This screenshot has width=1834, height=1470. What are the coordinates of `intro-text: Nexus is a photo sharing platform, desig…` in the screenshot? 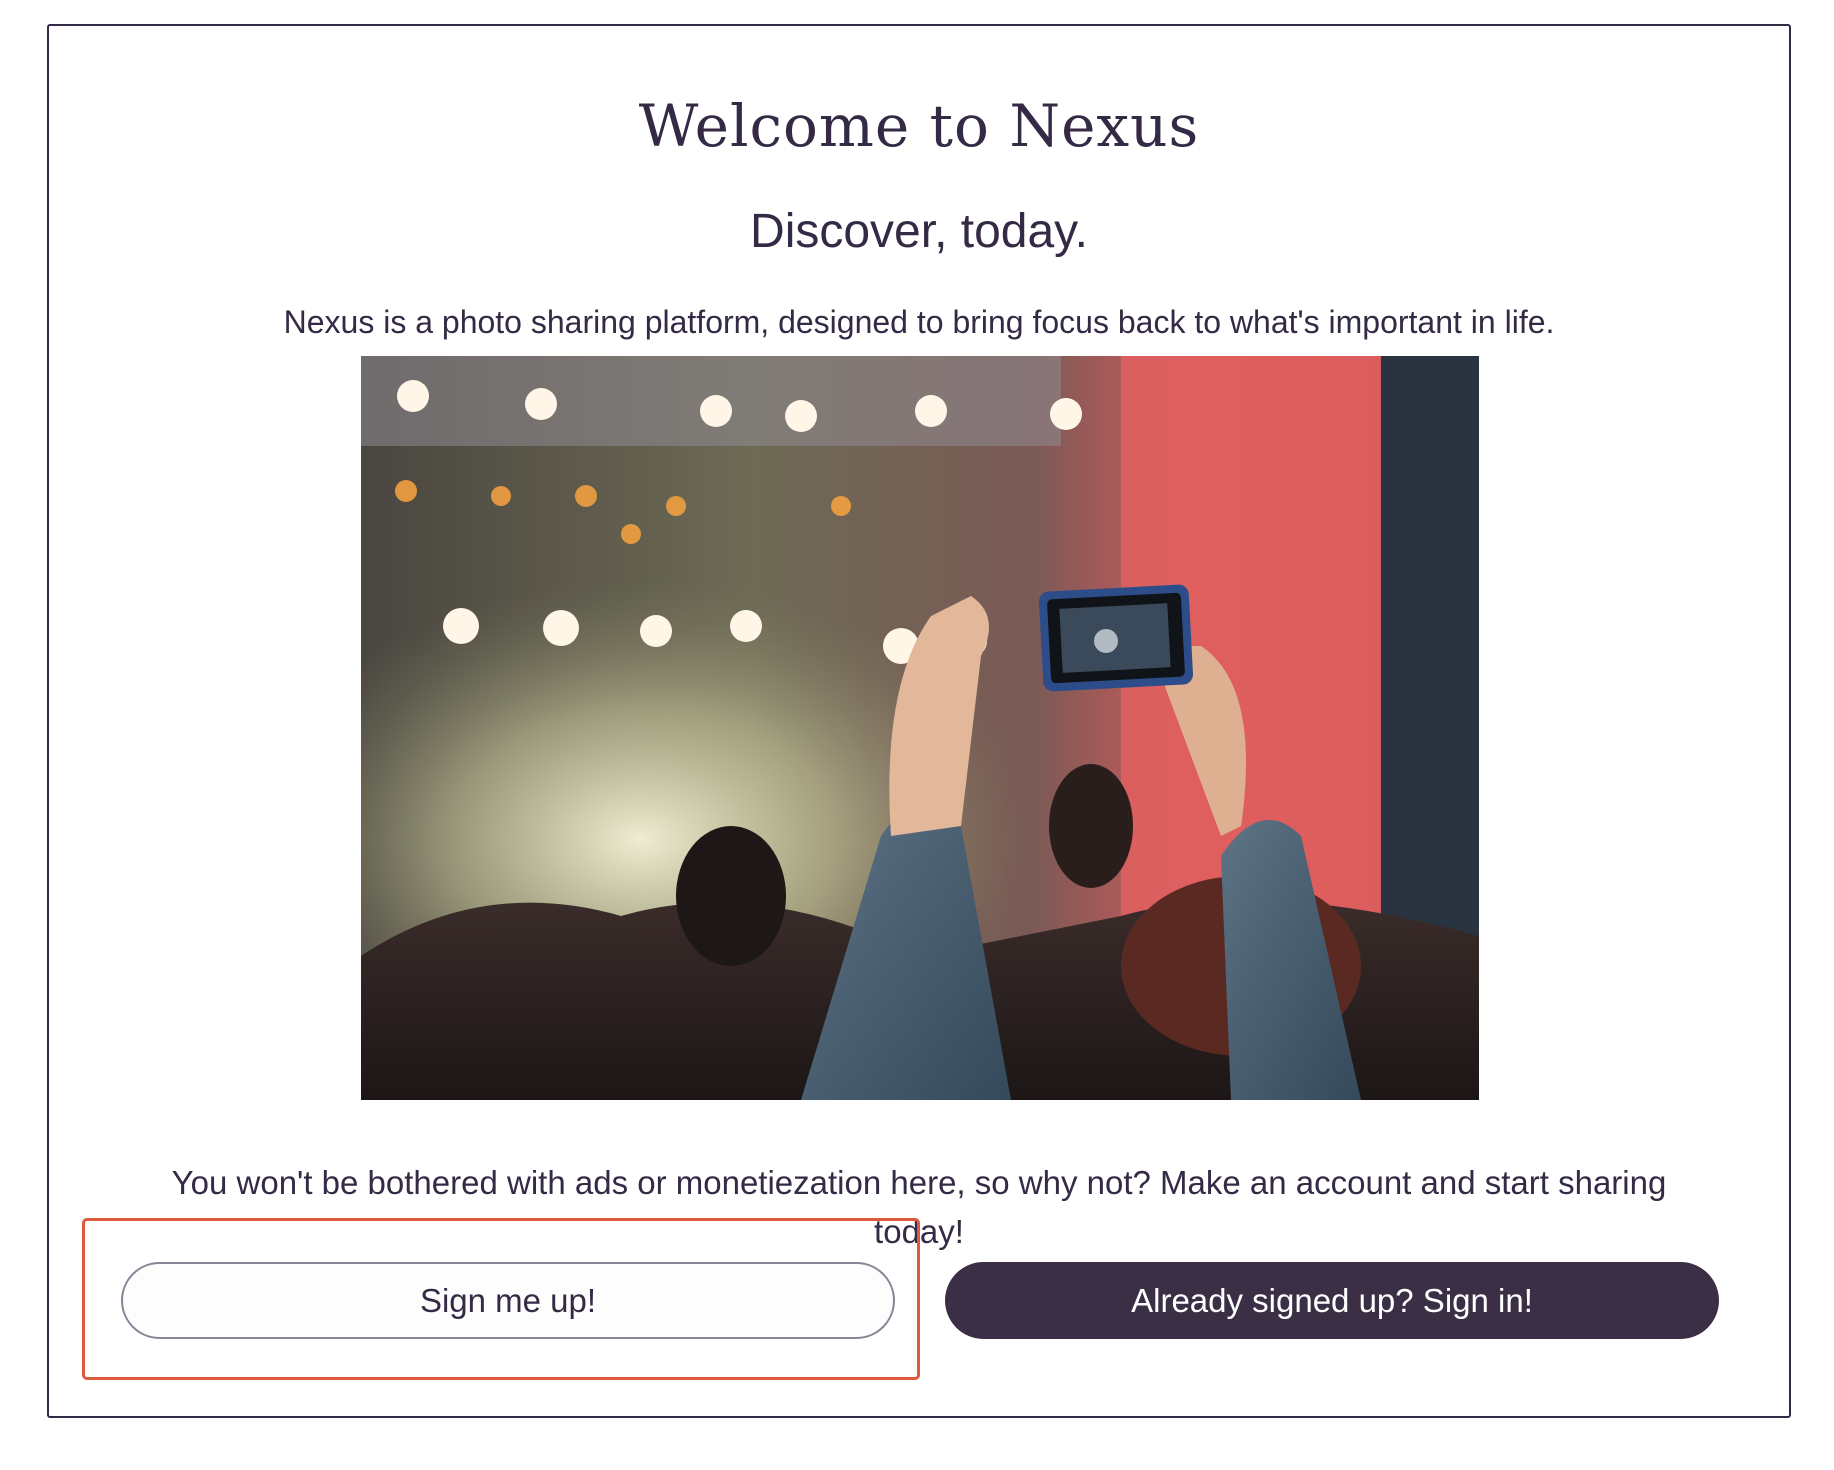 It's located at (919, 322).